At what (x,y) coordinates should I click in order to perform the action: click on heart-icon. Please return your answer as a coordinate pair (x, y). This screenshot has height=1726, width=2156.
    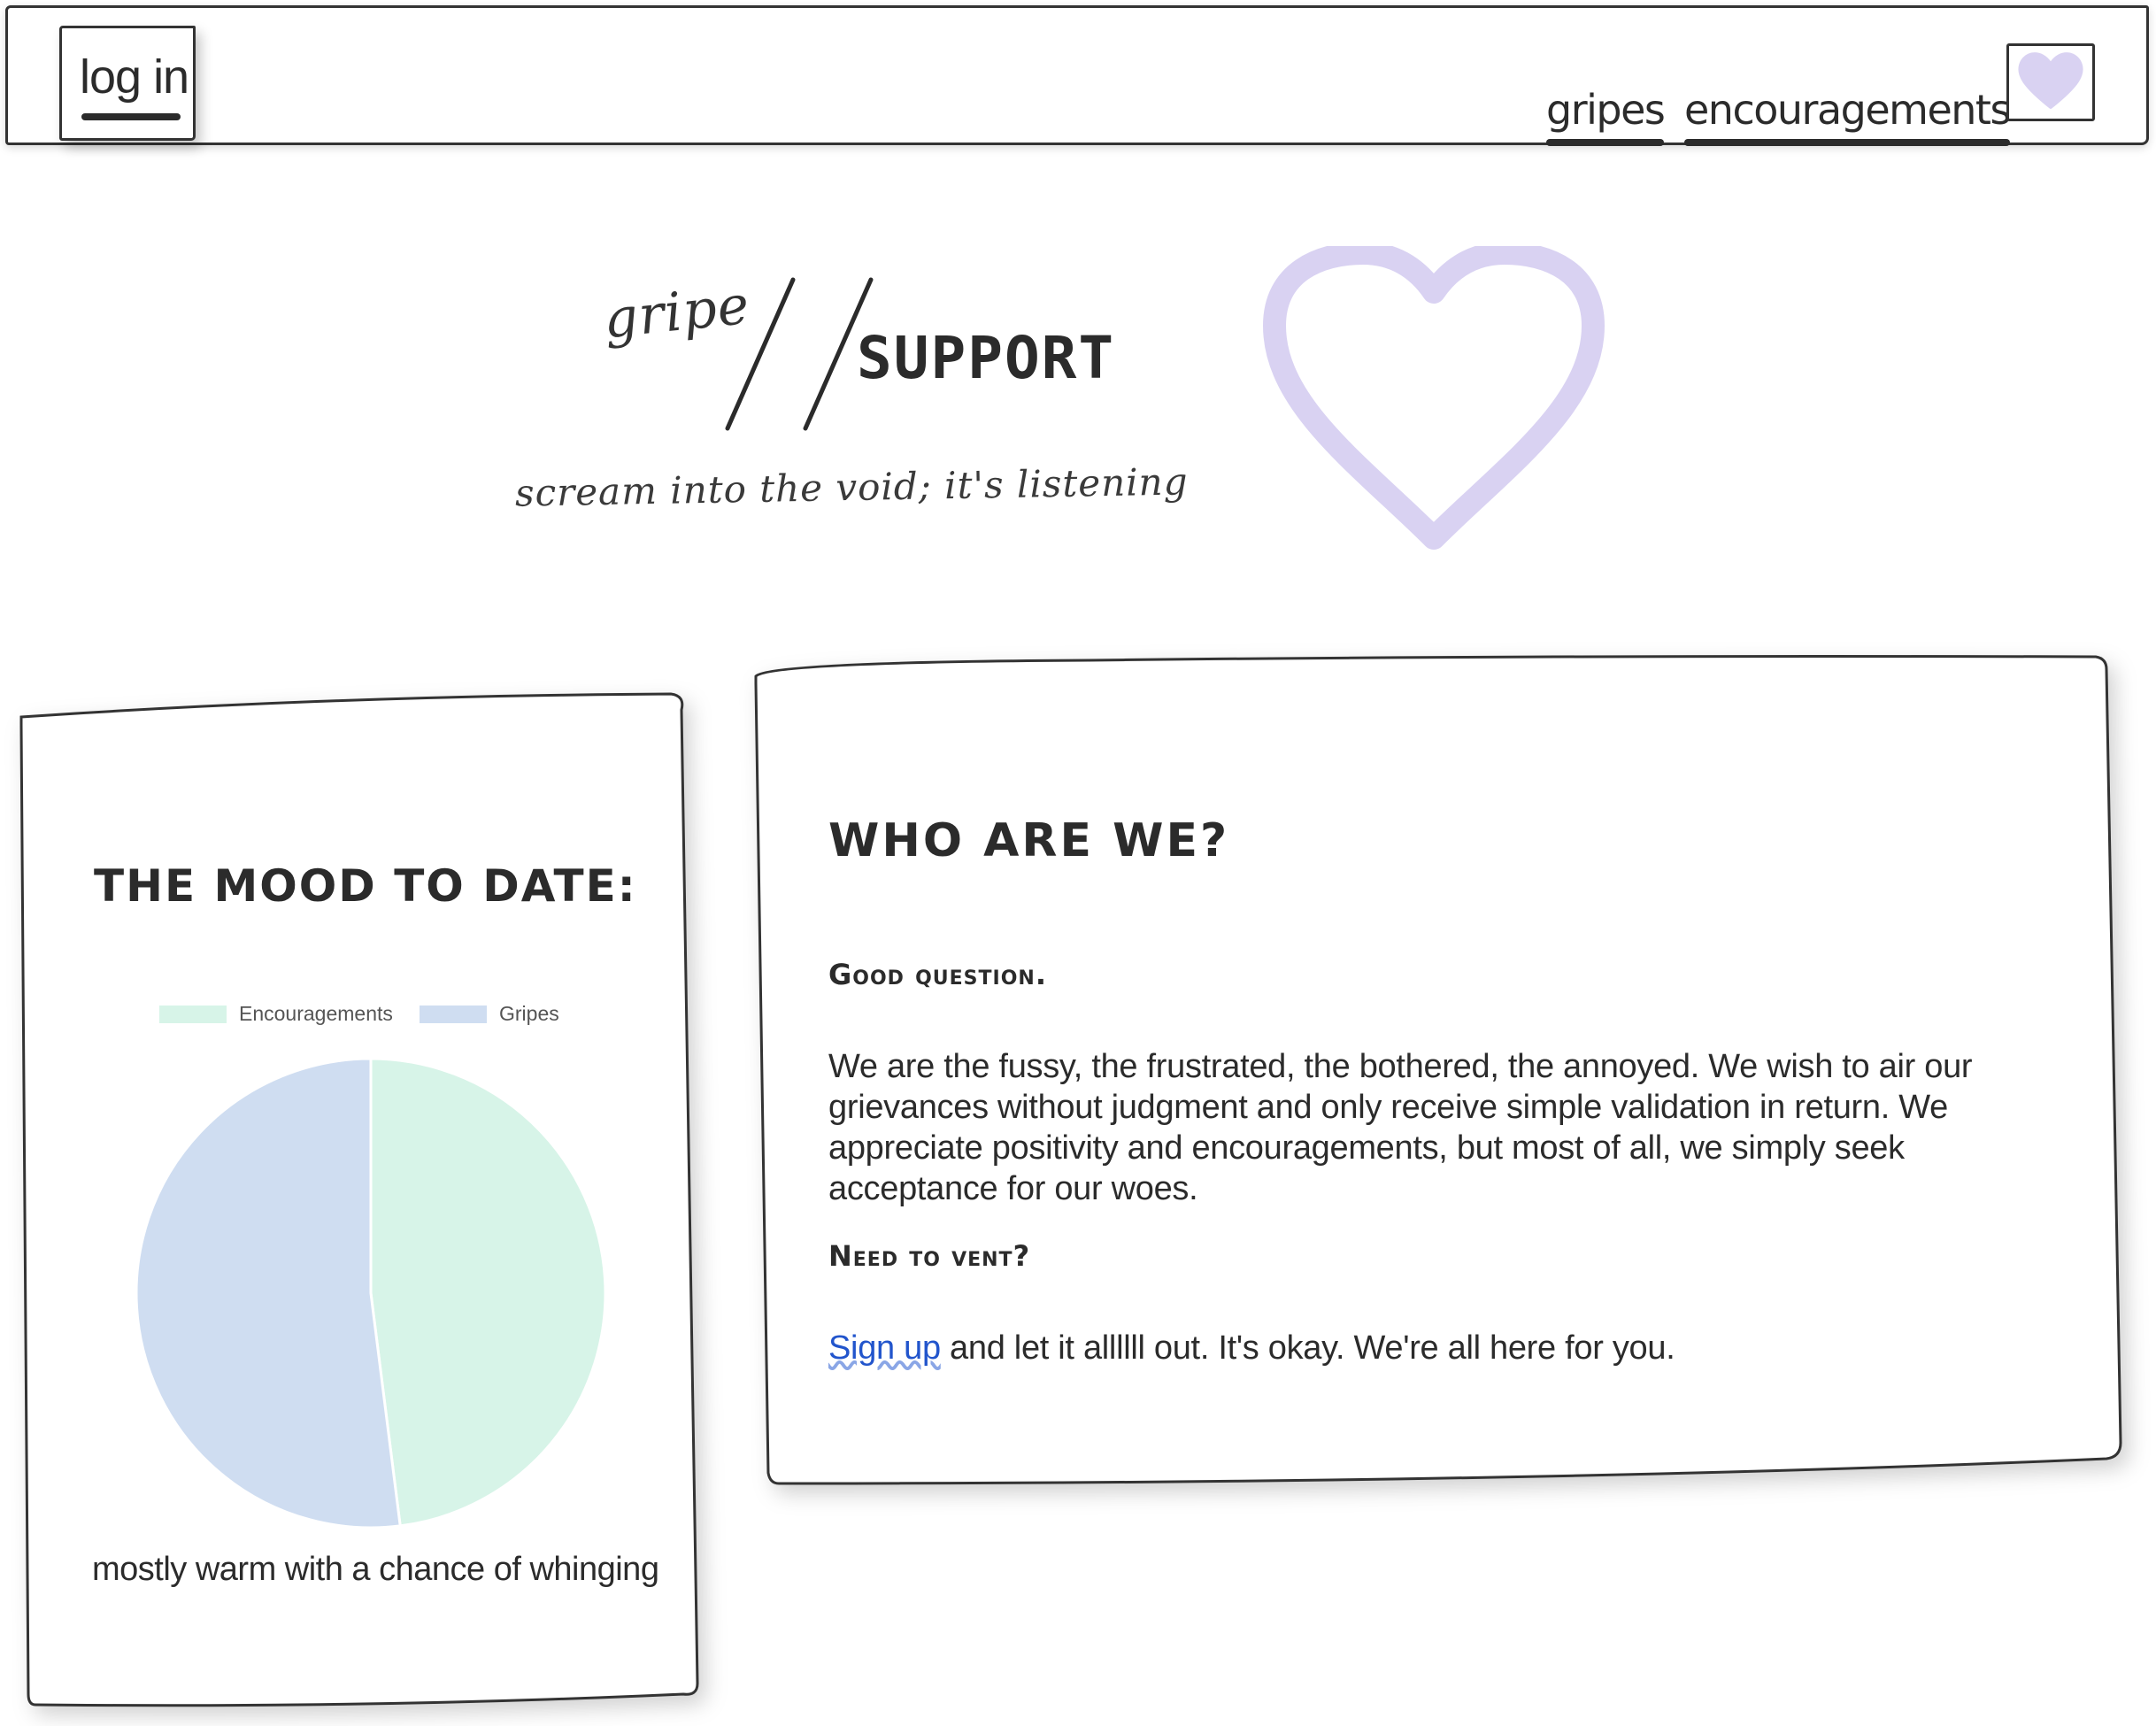
    Looking at the image, I should click on (2050, 81).